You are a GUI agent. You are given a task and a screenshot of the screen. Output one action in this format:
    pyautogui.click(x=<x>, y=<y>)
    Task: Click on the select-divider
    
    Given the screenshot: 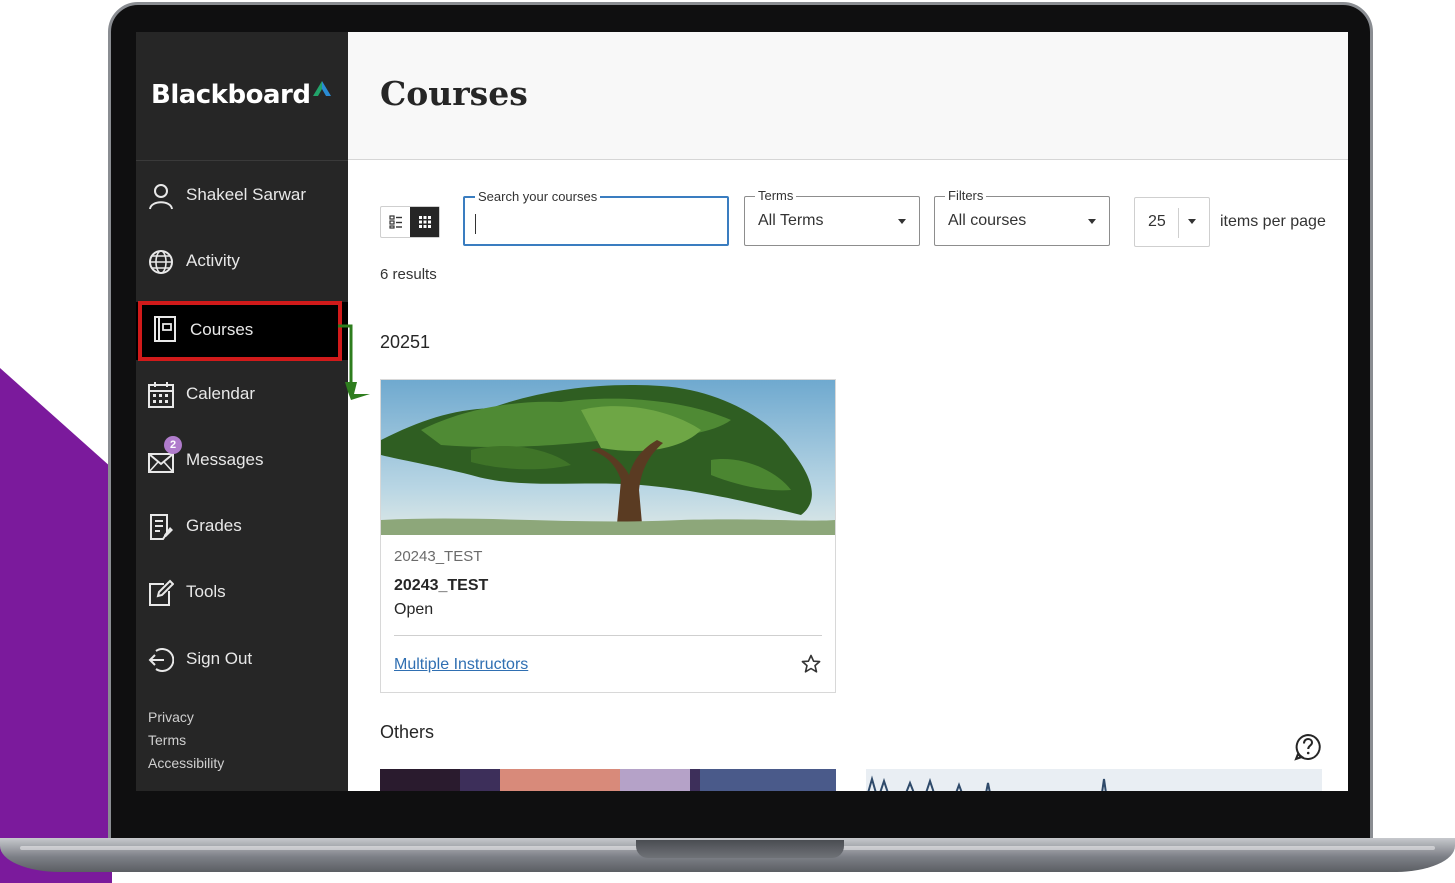 What is the action you would take?
    pyautogui.click(x=1178, y=223)
    